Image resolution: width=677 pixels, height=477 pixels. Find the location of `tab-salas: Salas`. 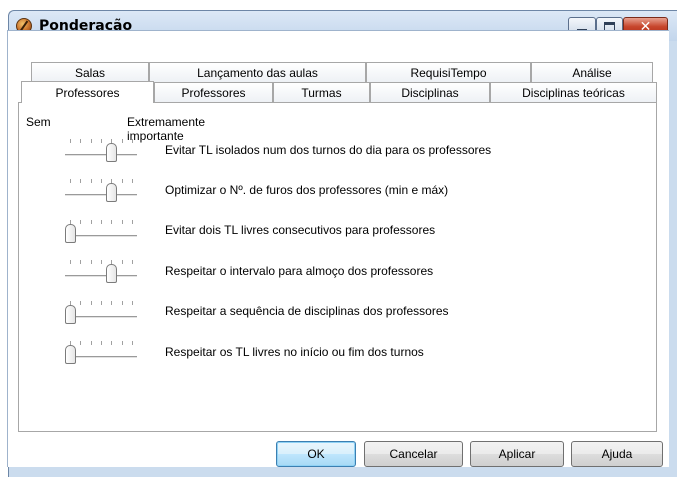

tab-salas: Salas is located at coordinates (90, 72).